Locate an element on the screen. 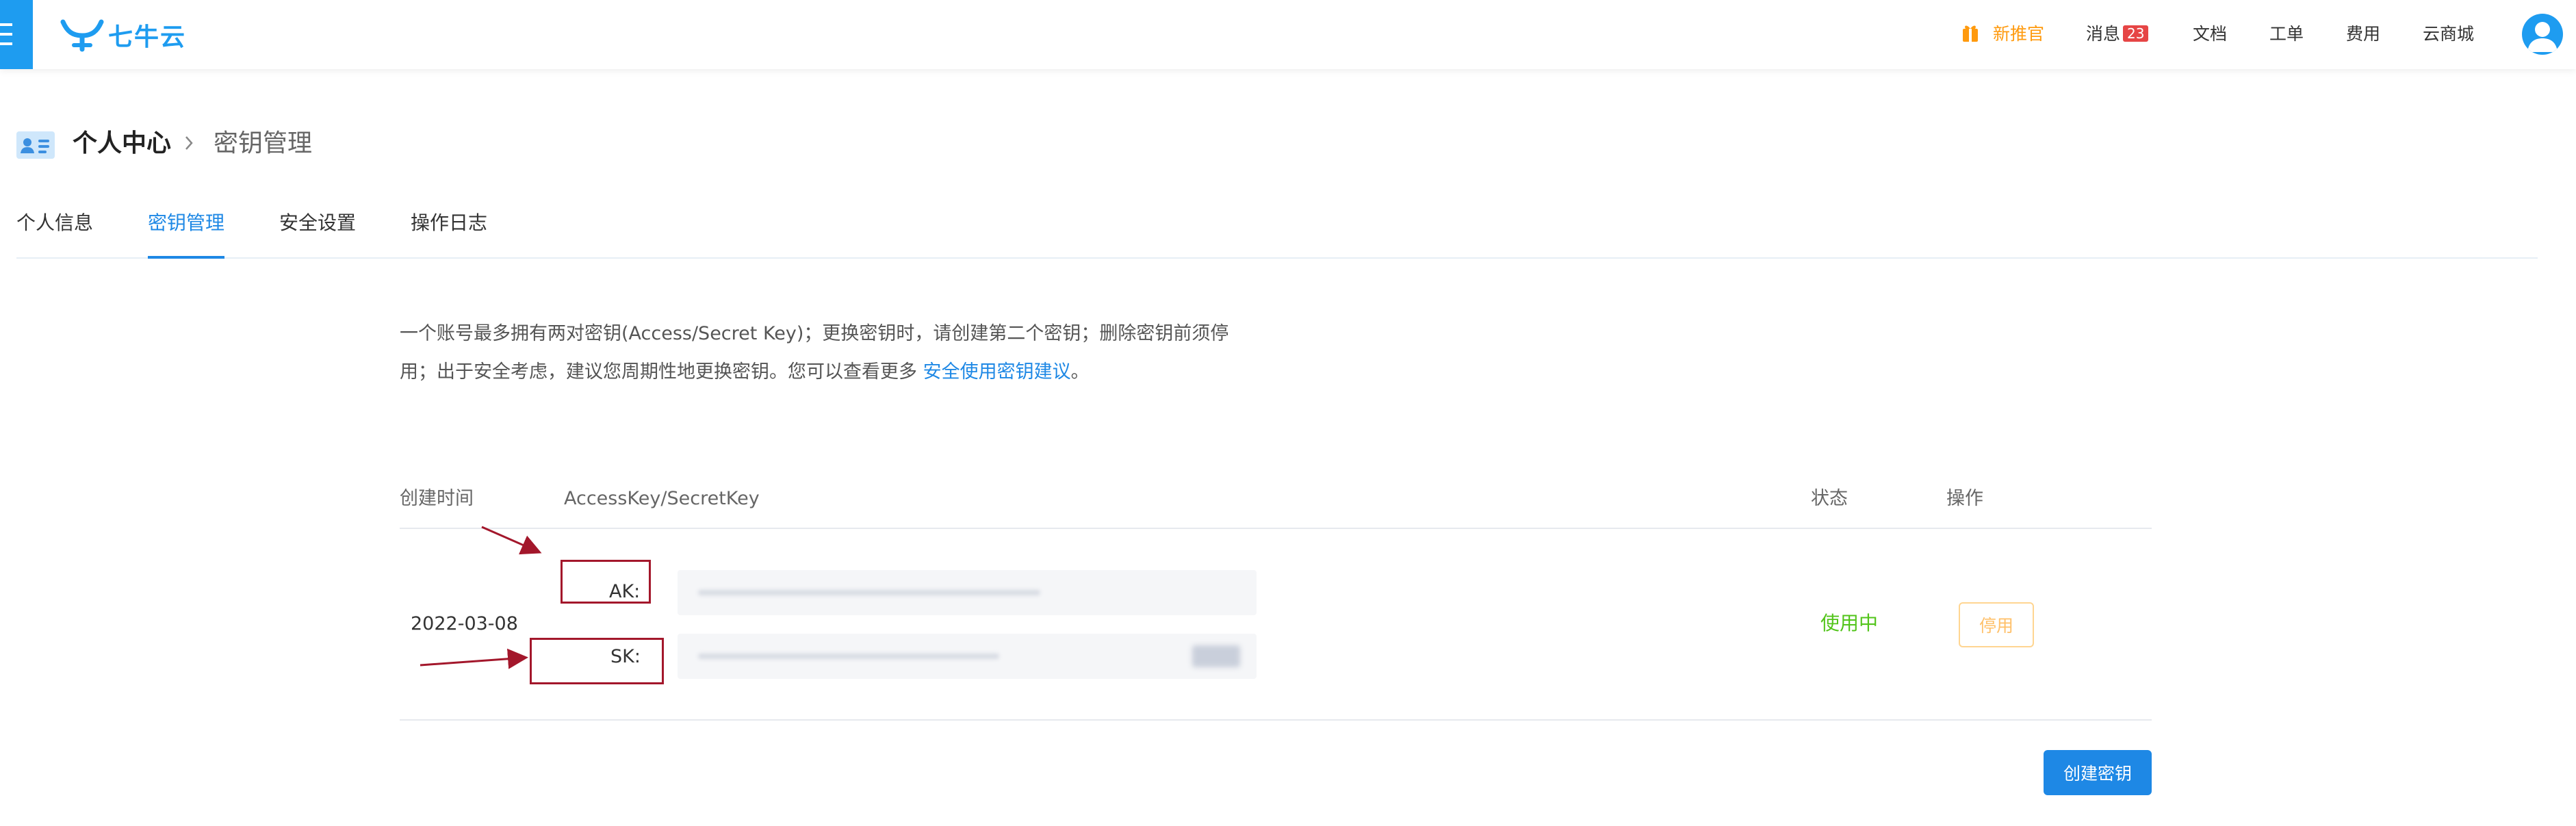 The height and width of the screenshot is (826, 2576). secret-key-field is located at coordinates (967, 656).